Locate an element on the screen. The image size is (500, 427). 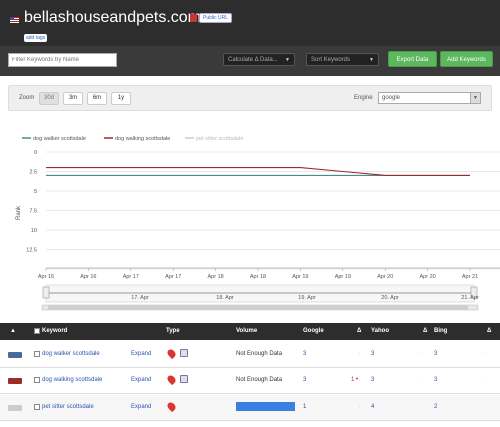
bing-header: Bing is located at coordinates (440, 331).